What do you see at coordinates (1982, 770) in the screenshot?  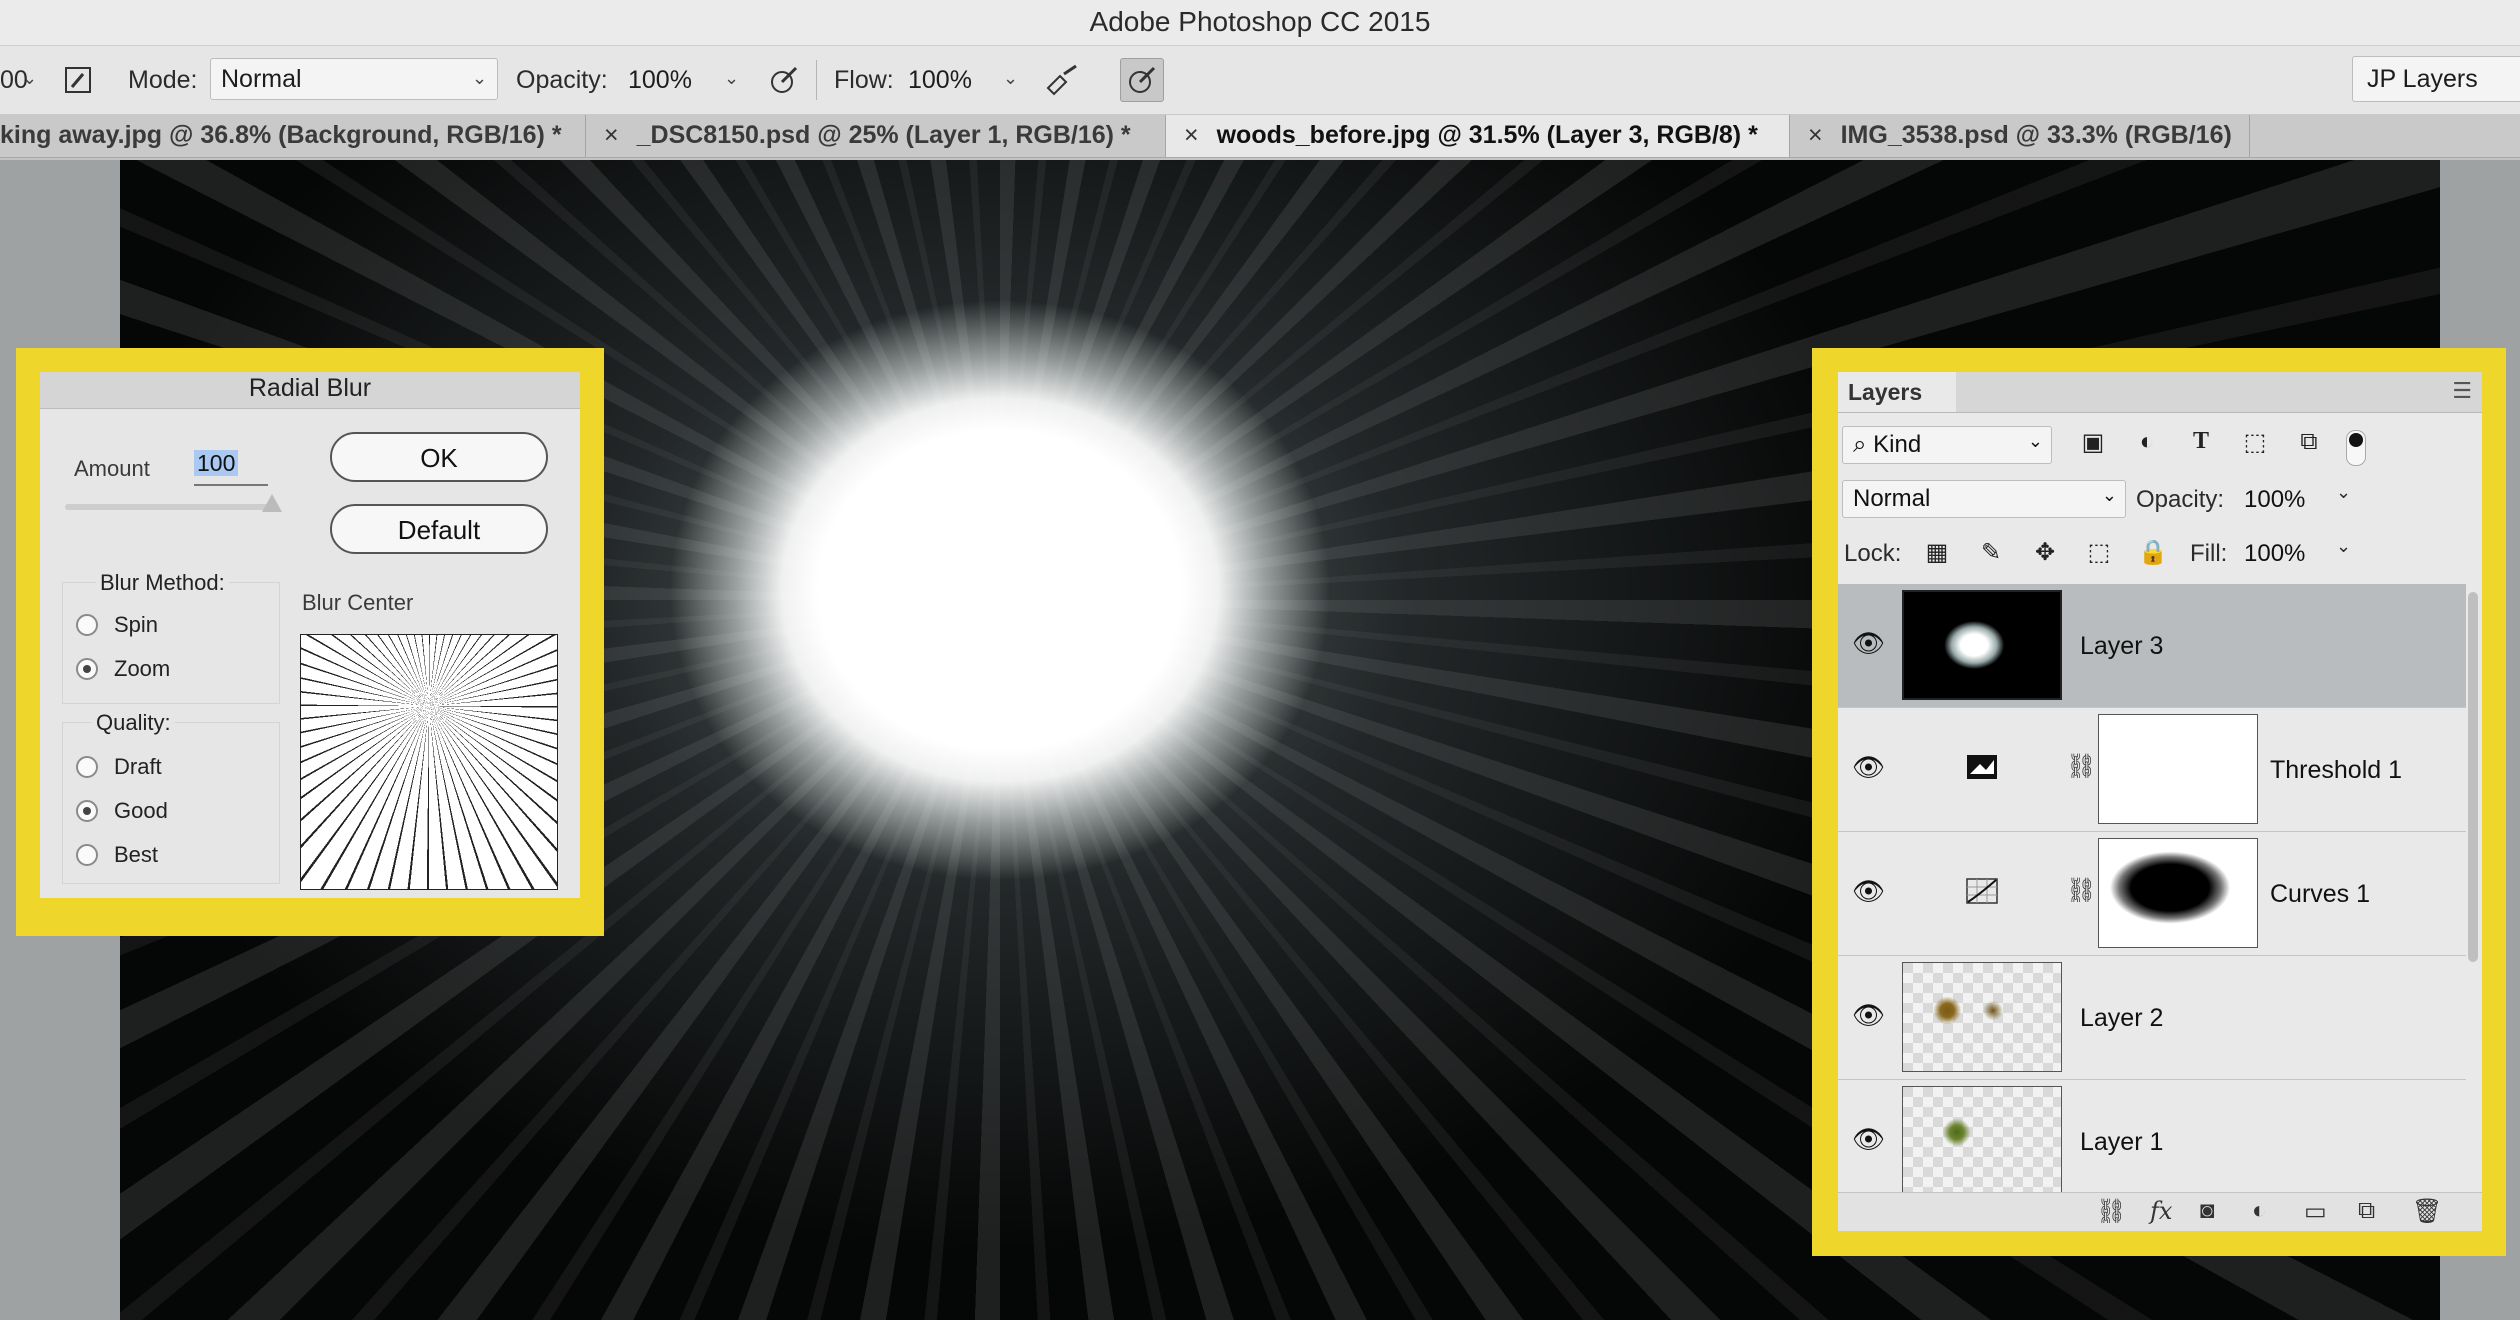 I see `threshold-adjustment-icon` at bounding box center [1982, 770].